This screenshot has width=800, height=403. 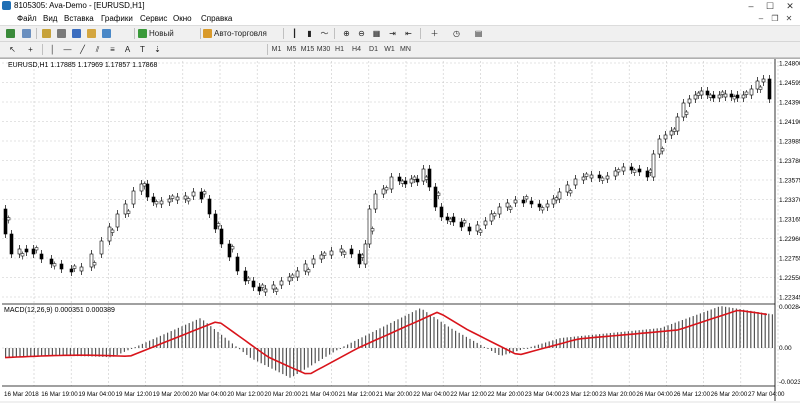 I want to click on minimize-button: –, so click(x=751, y=6).